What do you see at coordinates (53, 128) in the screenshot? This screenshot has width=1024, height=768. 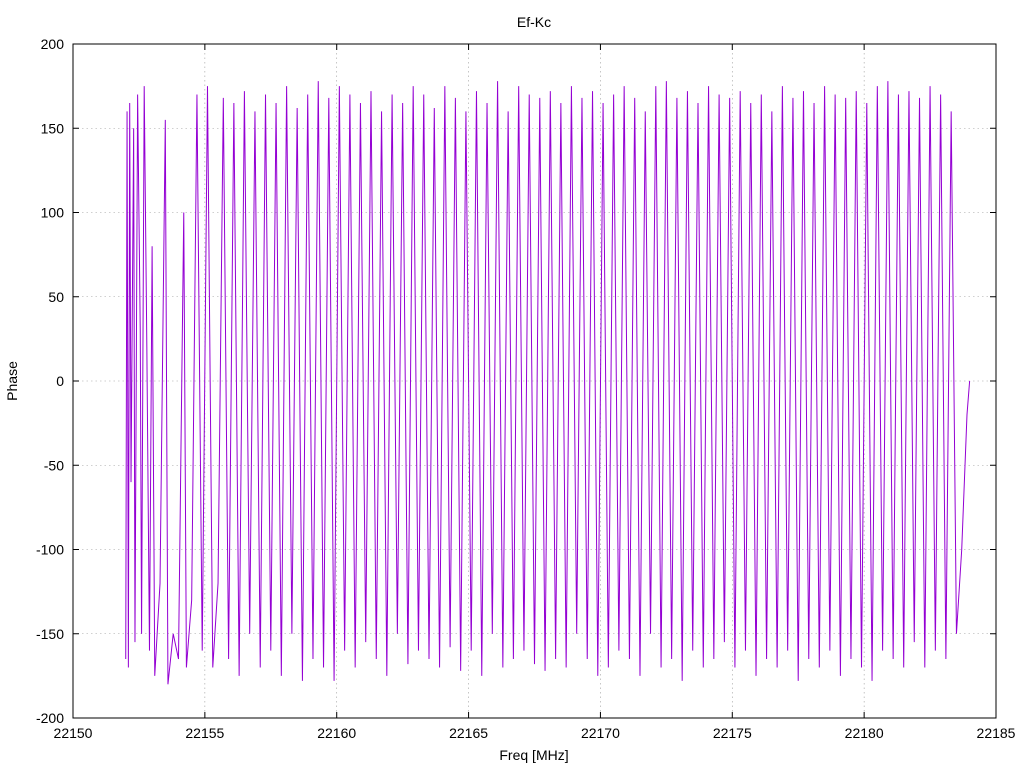 I see `y-tick-label: 150` at bounding box center [53, 128].